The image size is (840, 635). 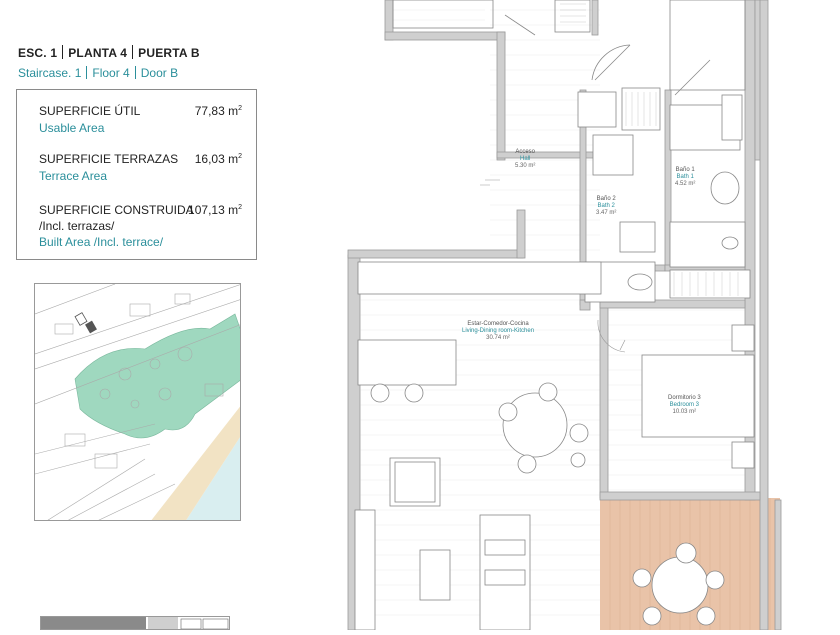 What do you see at coordinates (111, 73) in the screenshot?
I see `floor-label-en: Floor 4` at bounding box center [111, 73].